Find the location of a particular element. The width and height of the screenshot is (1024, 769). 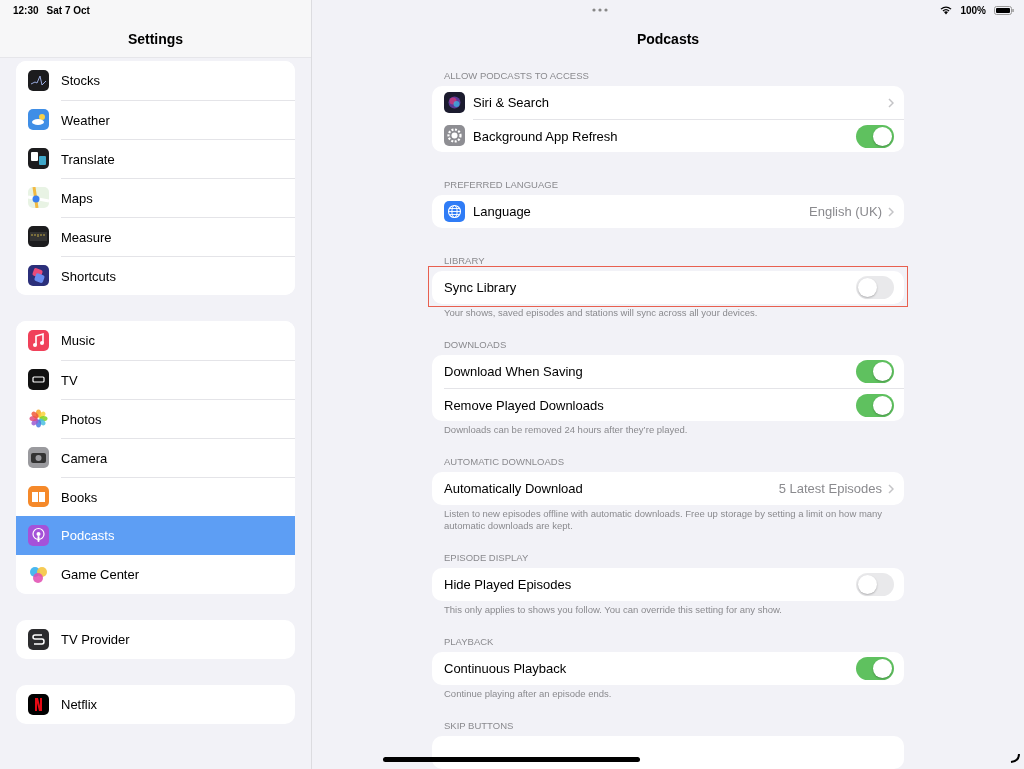

section-header: EPISODE DISPLAY is located at coordinates (486, 558).